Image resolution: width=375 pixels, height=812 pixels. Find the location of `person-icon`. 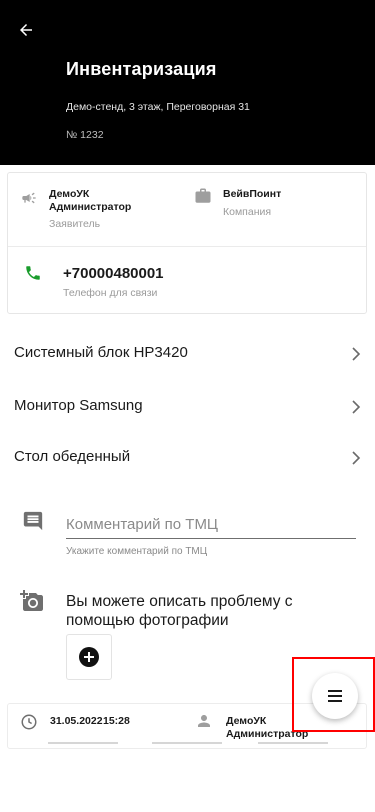

person-icon is located at coordinates (204, 721).